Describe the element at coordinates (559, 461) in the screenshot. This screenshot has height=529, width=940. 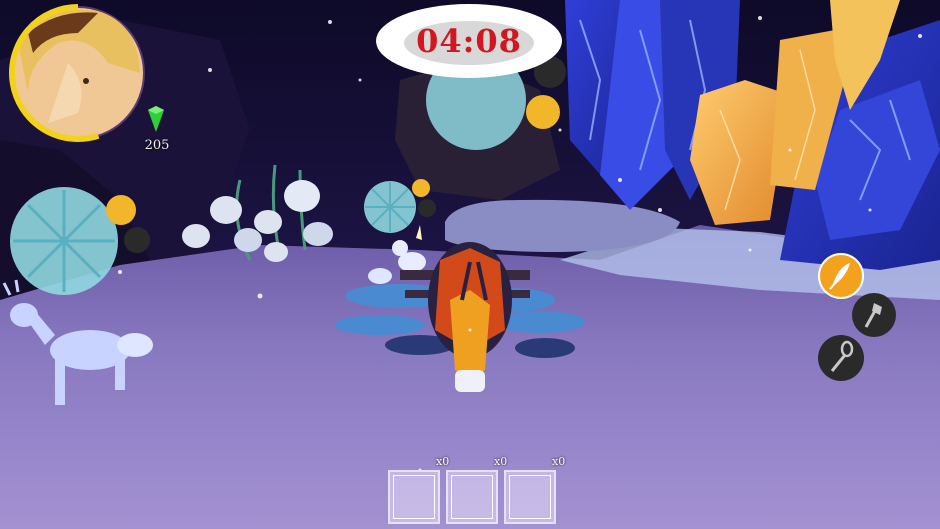
I see `inventory-count-3: x0` at that location.